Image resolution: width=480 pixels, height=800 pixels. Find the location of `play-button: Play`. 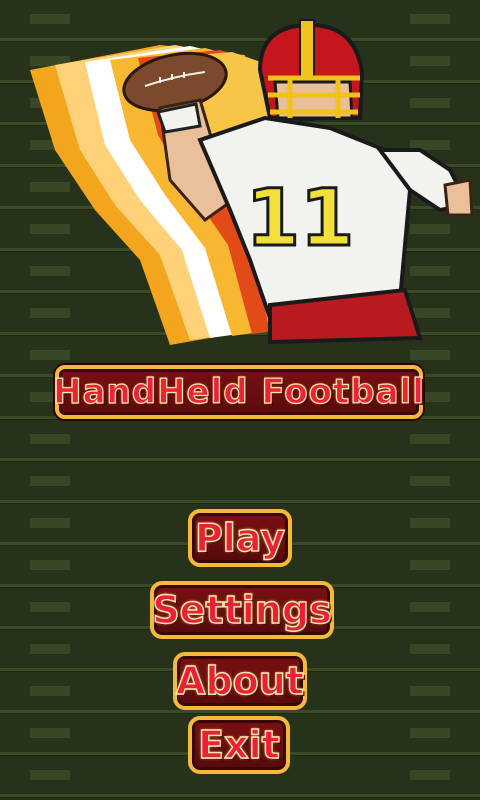

play-button: Play is located at coordinates (240, 538).